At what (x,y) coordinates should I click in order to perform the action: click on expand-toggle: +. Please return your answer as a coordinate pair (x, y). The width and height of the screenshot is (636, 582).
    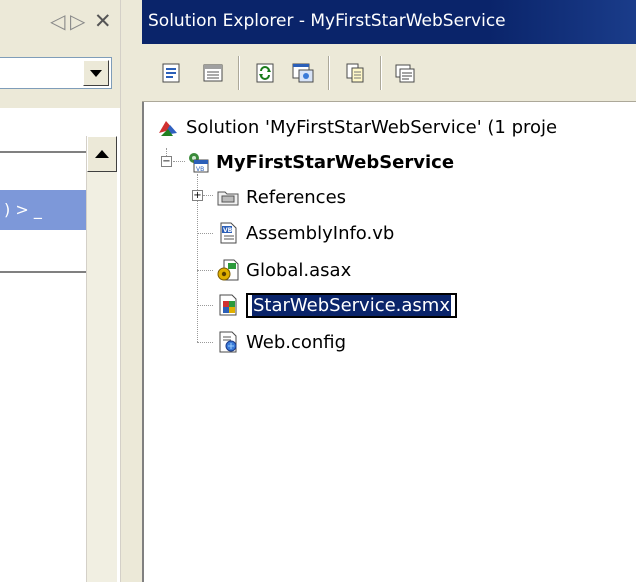
    Looking at the image, I should click on (197, 195).